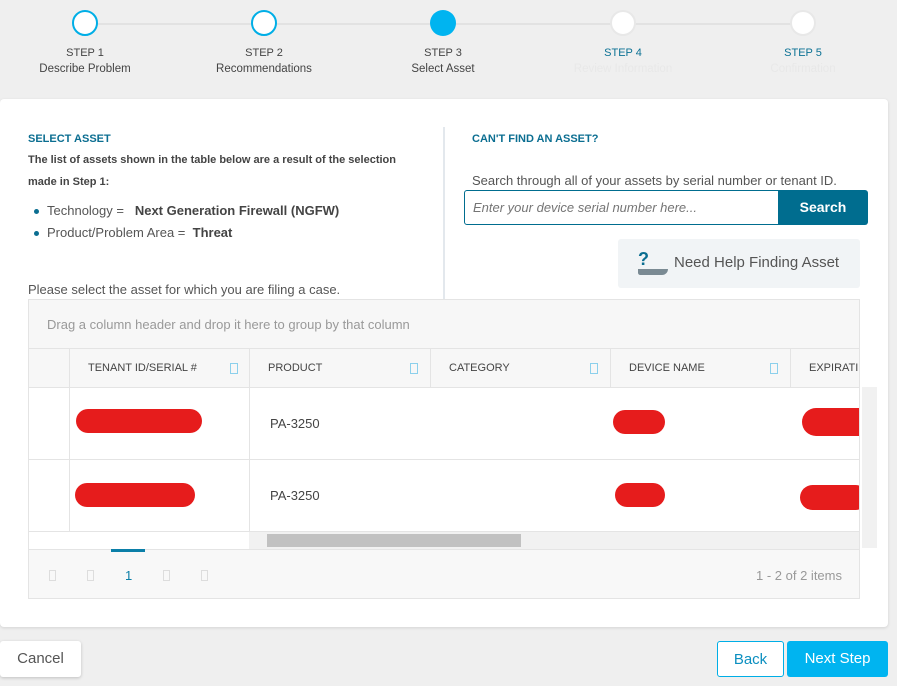 The image size is (897, 686). Describe the element at coordinates (212, 232) in the screenshot. I see `criteria-value: Threat` at that location.